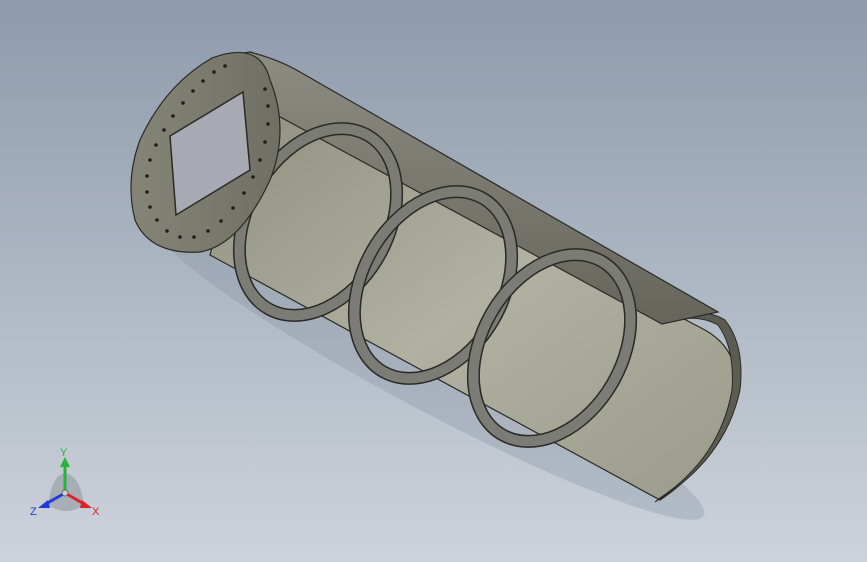 Image resolution: width=867 pixels, height=562 pixels. What do you see at coordinates (65, 493) in the screenshot?
I see `triad-origin` at bounding box center [65, 493].